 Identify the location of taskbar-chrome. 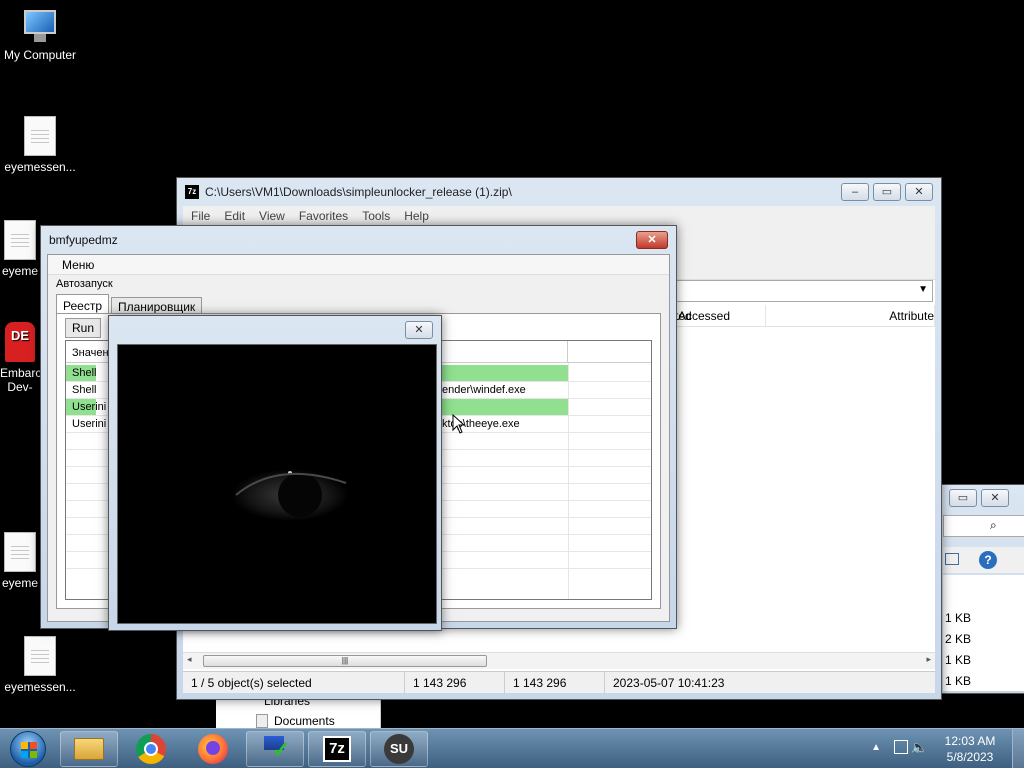
(151, 749).